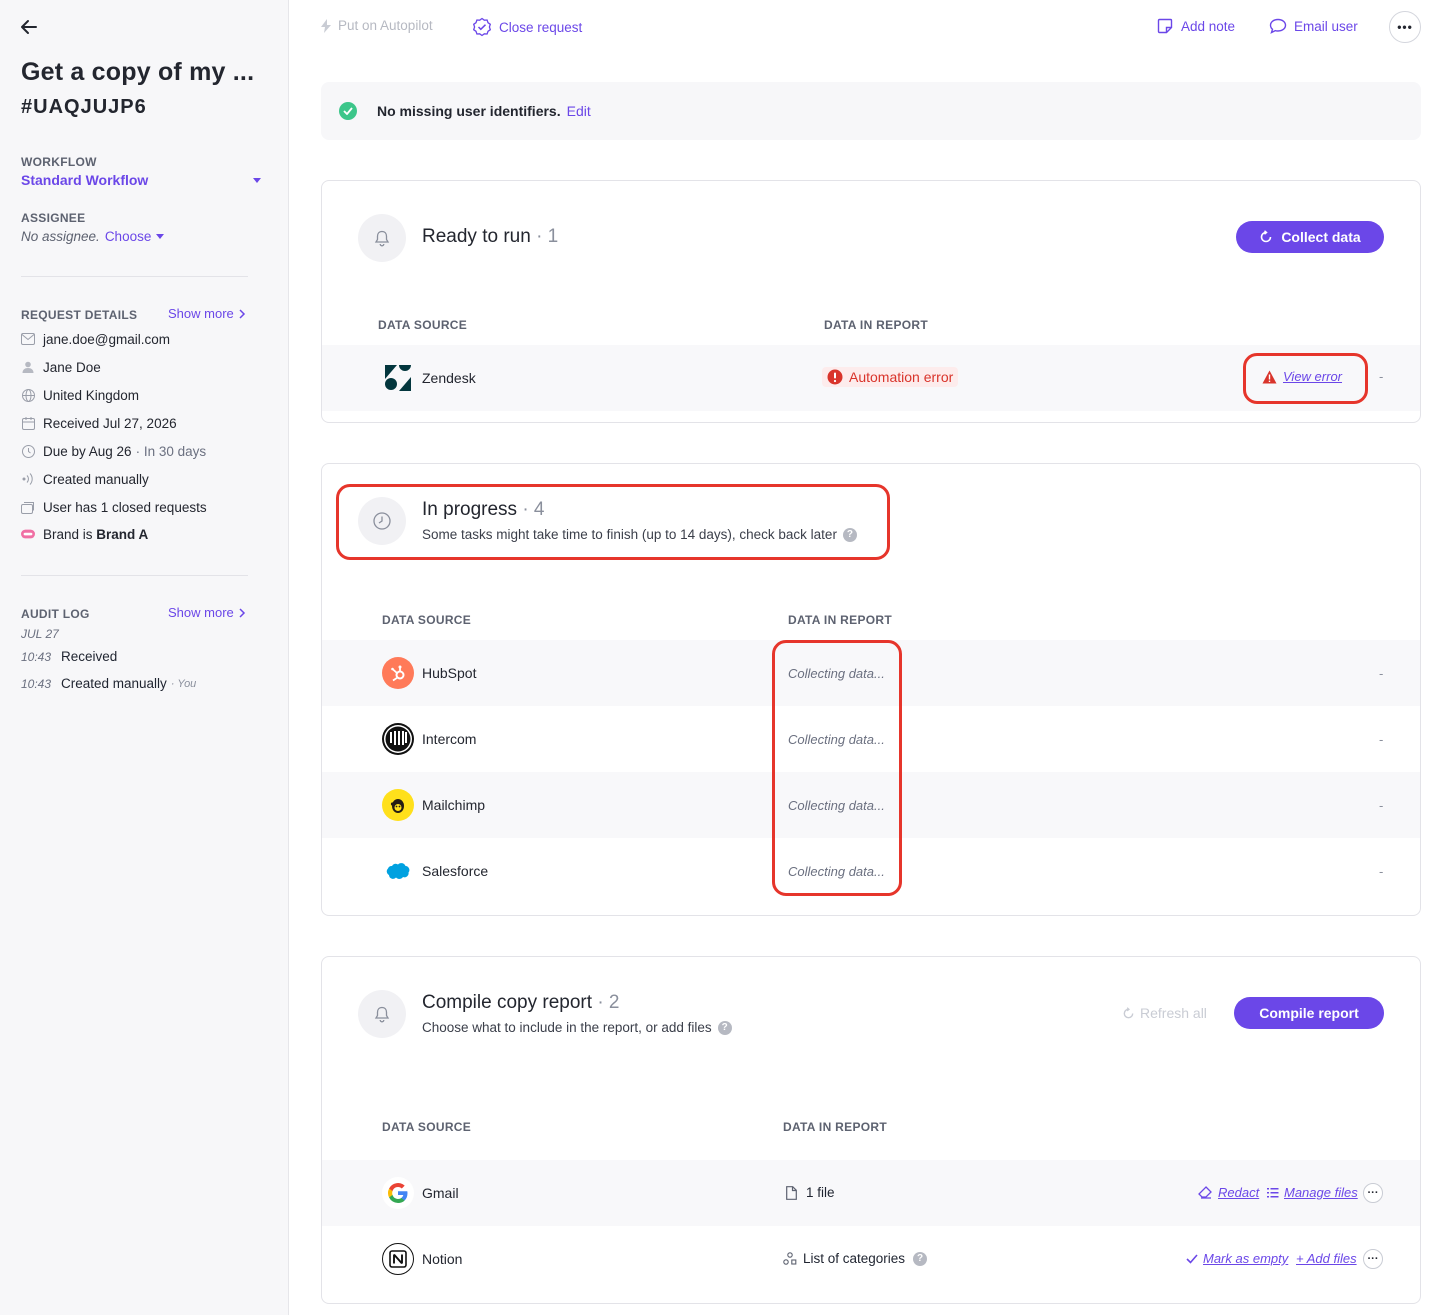  I want to click on automation-error-badge: Automation error, so click(890, 377).